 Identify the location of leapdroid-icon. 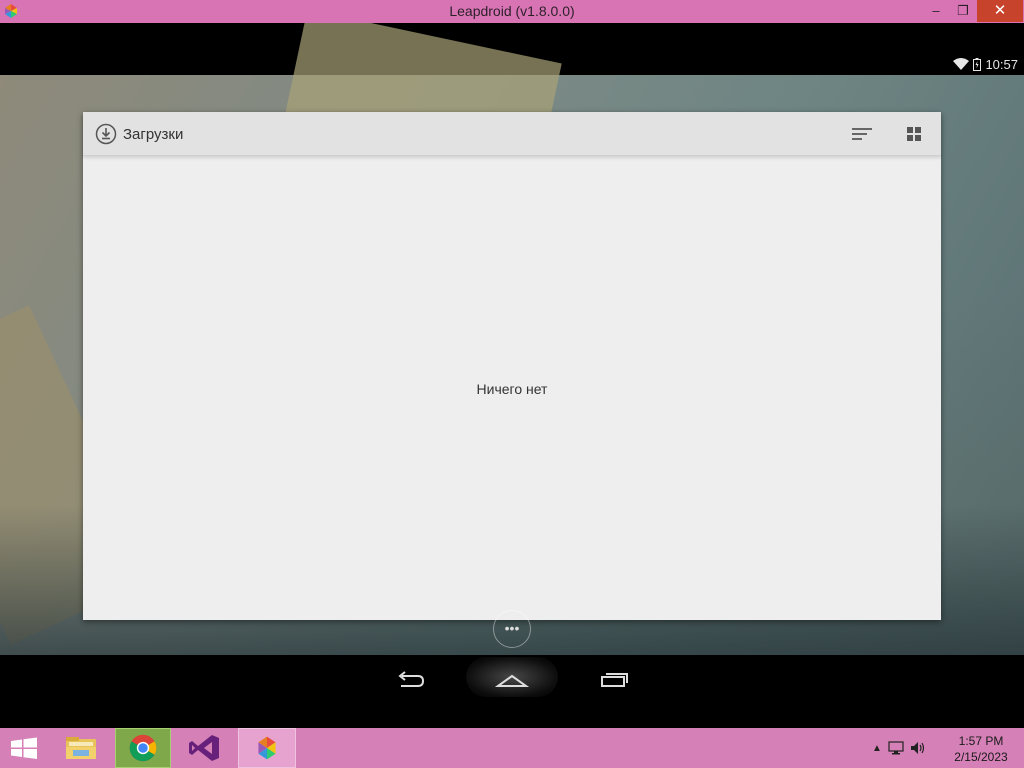
(267, 748).